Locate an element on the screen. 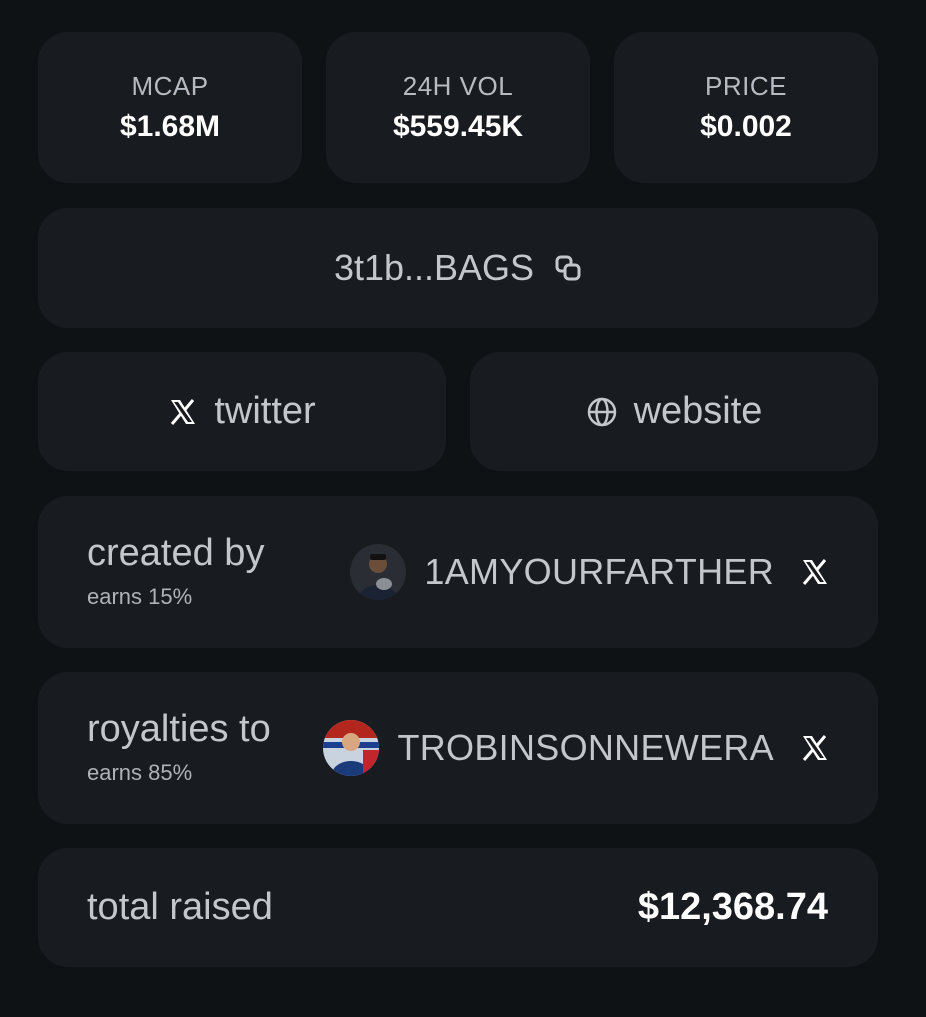 The image size is (926, 1017). twitter-label: twitter is located at coordinates (265, 411).